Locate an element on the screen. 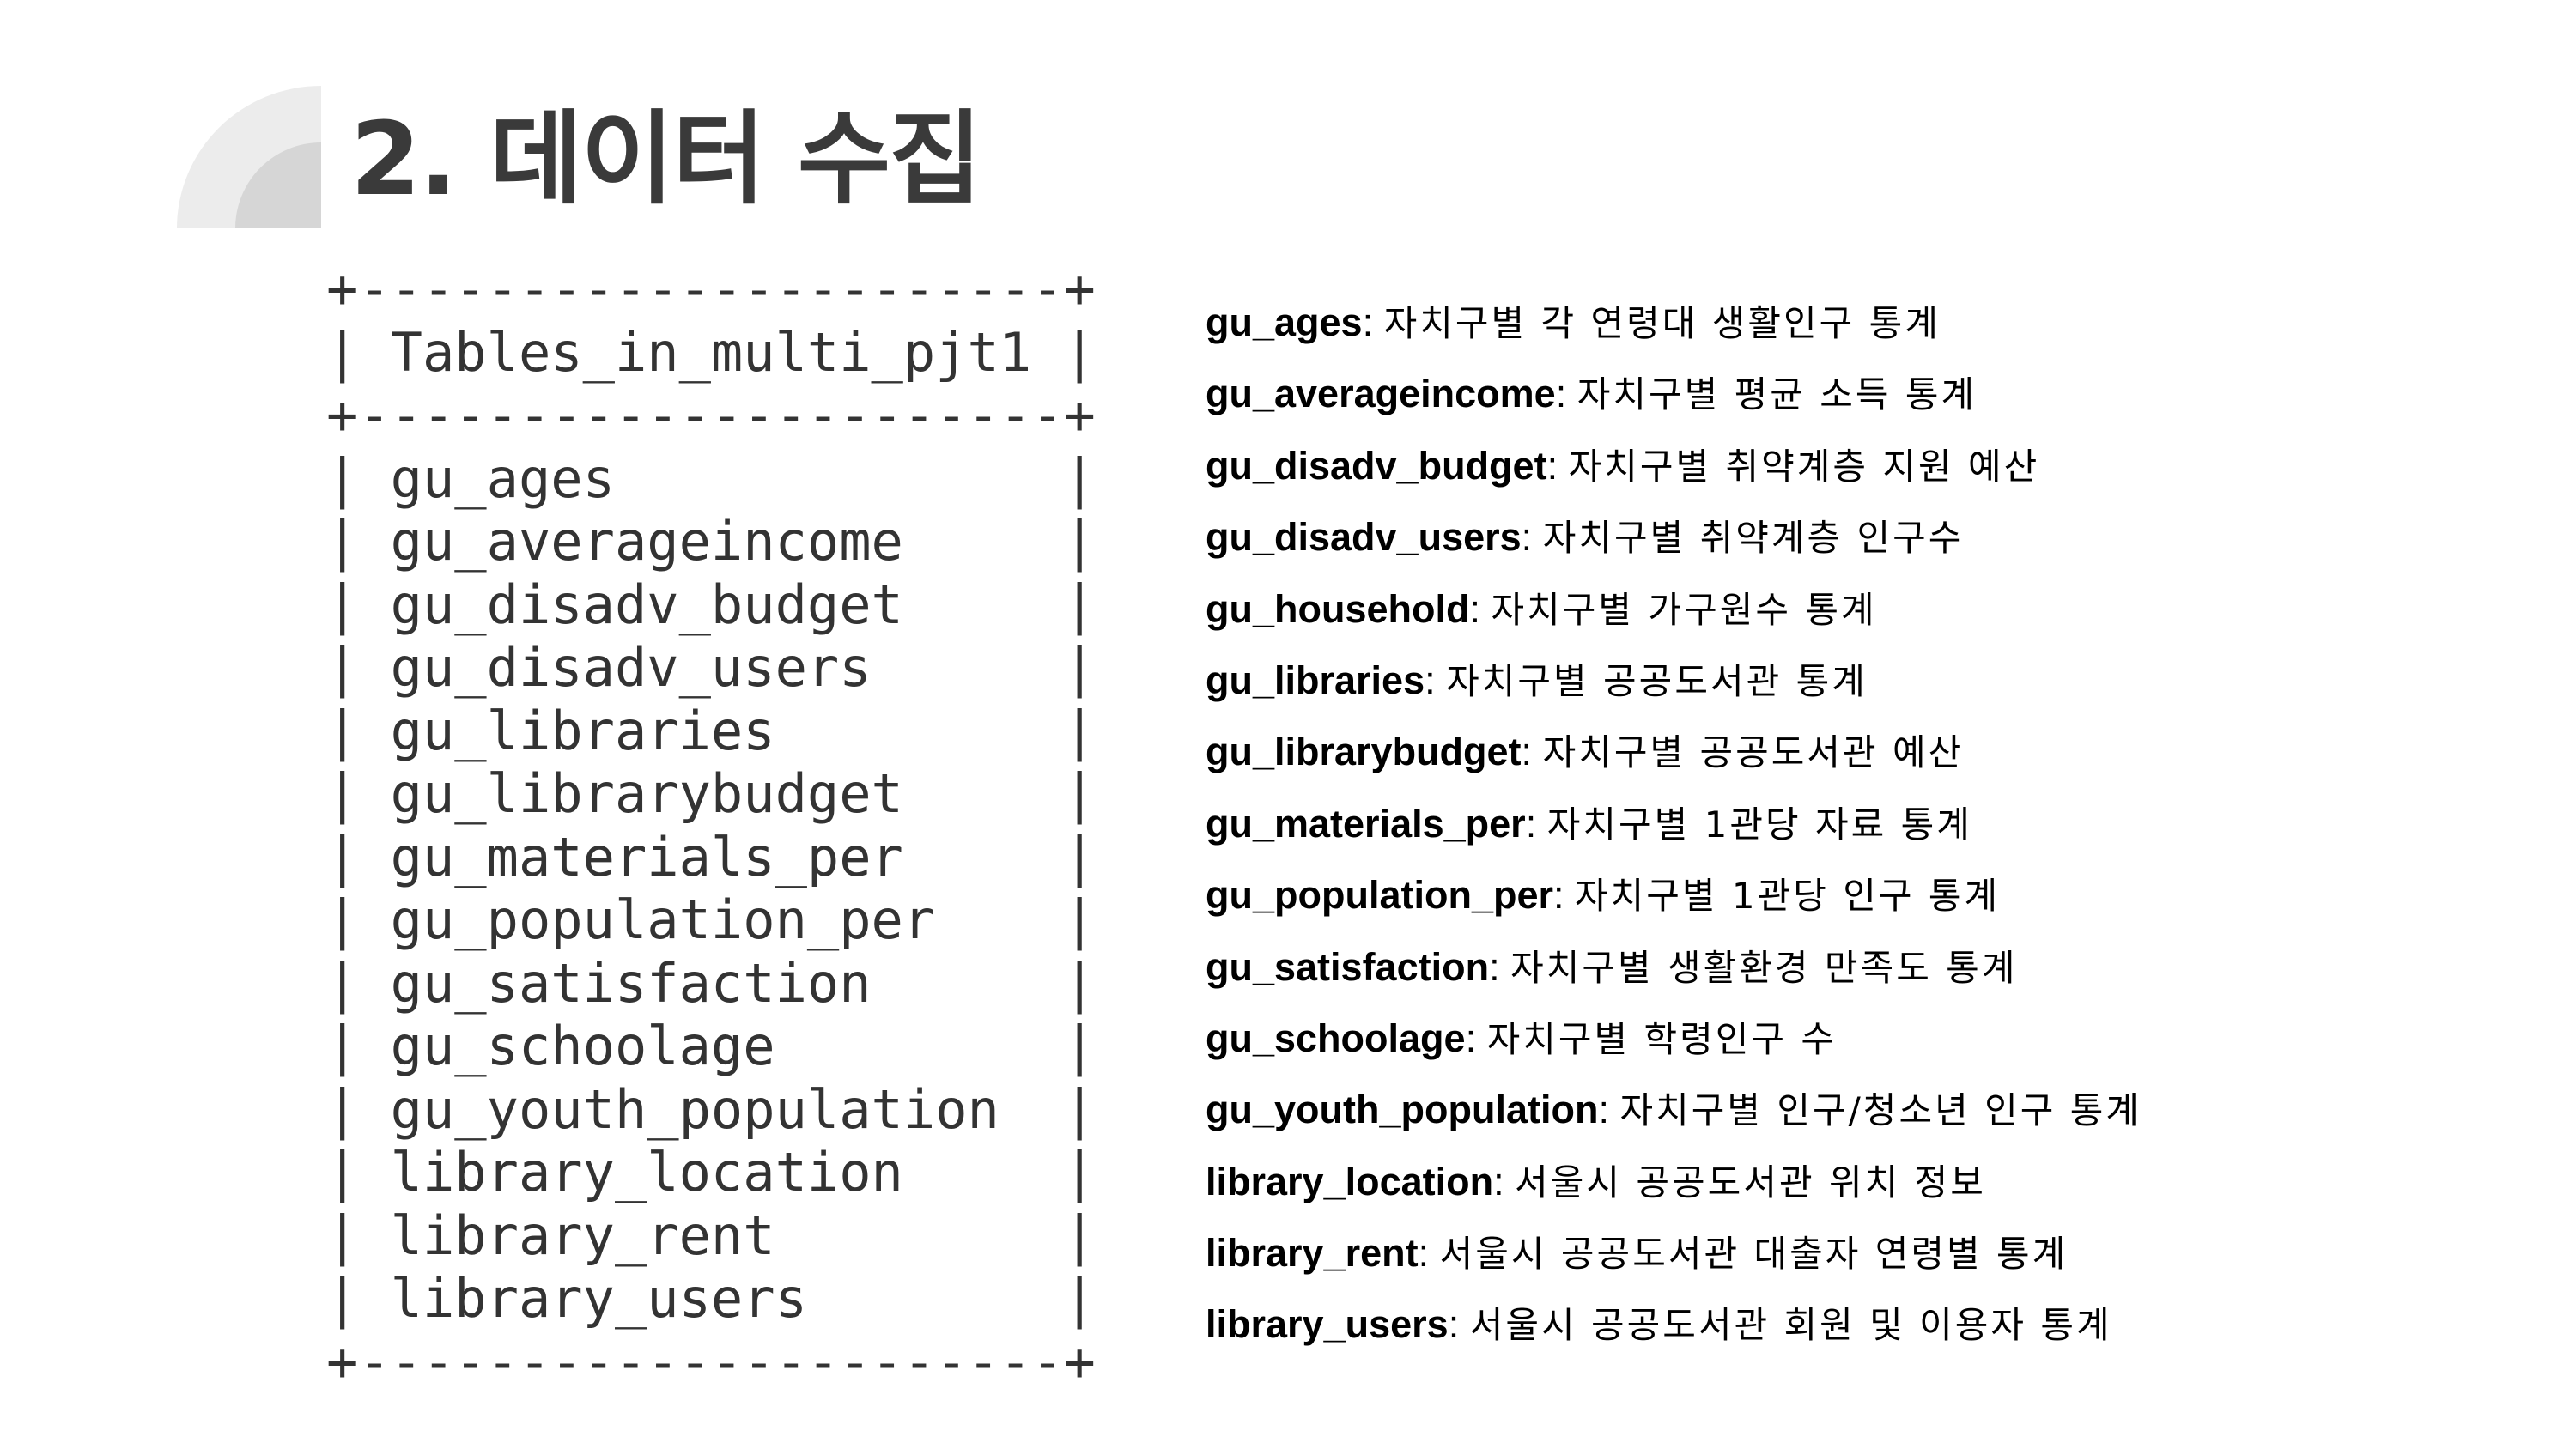 The width and height of the screenshot is (2576, 1449). table-description: 자치구별 취약계층 지원 예산 is located at coordinates (1804, 466).